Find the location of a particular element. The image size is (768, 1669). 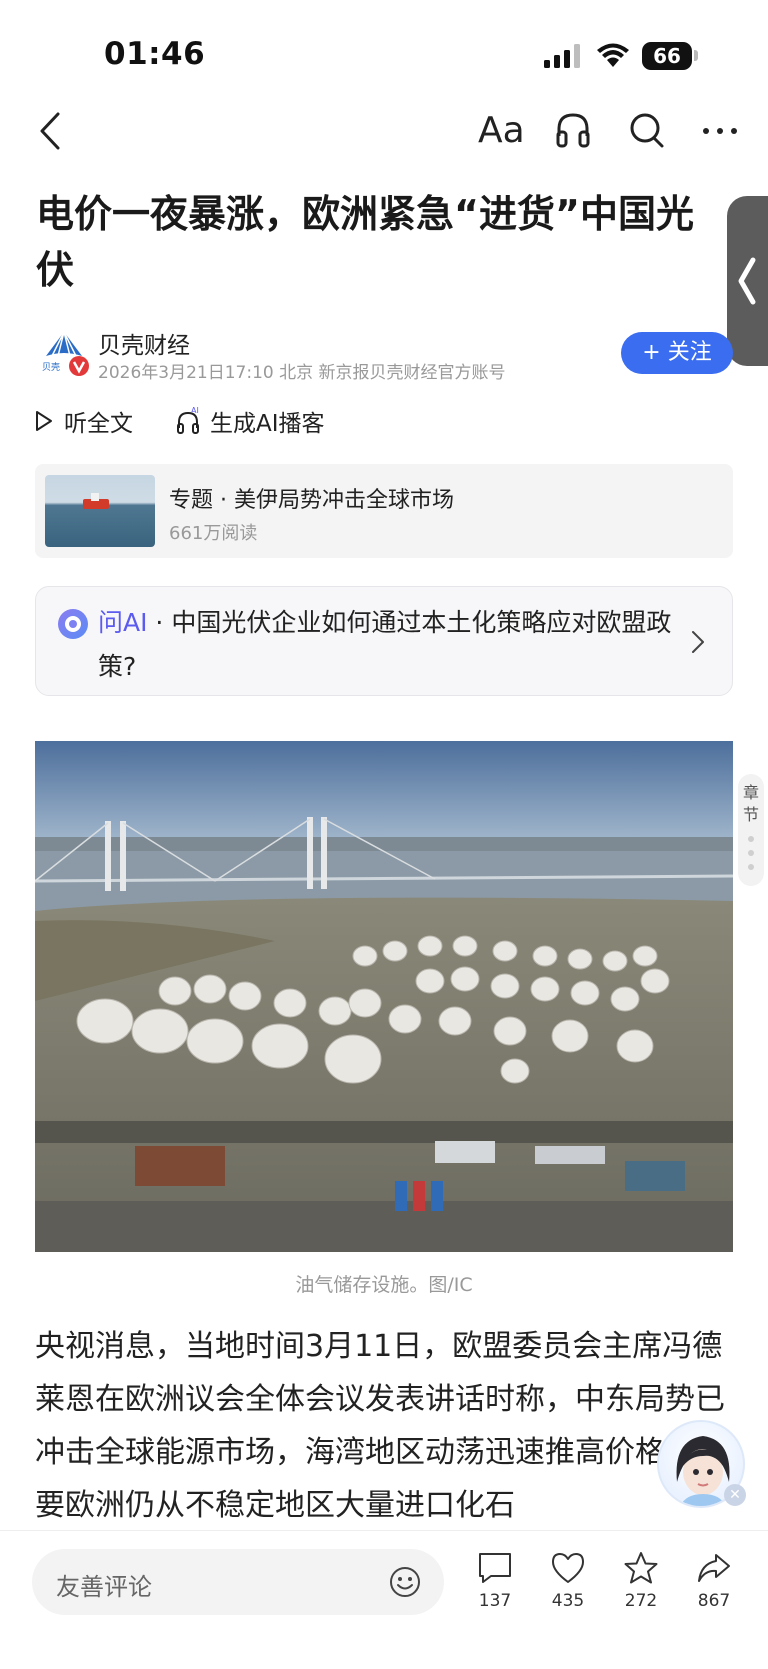

share-count: 867 is located at coordinates (714, 1601).